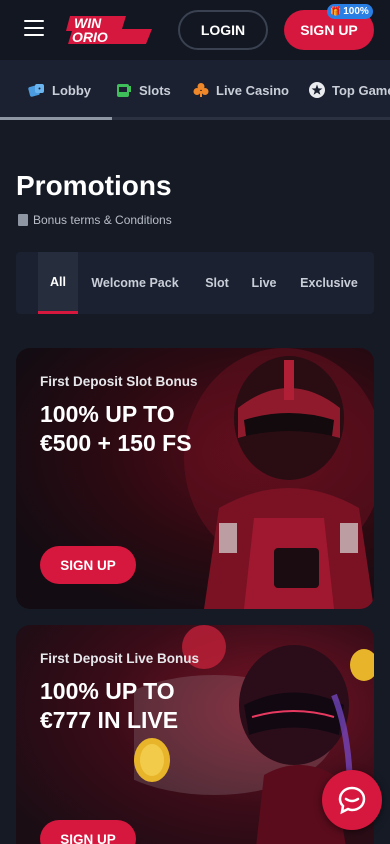 The image size is (390, 844). I want to click on top-header: WIN ORIO LOGIN SIGN UP 🎁 100%, so click(195, 30).